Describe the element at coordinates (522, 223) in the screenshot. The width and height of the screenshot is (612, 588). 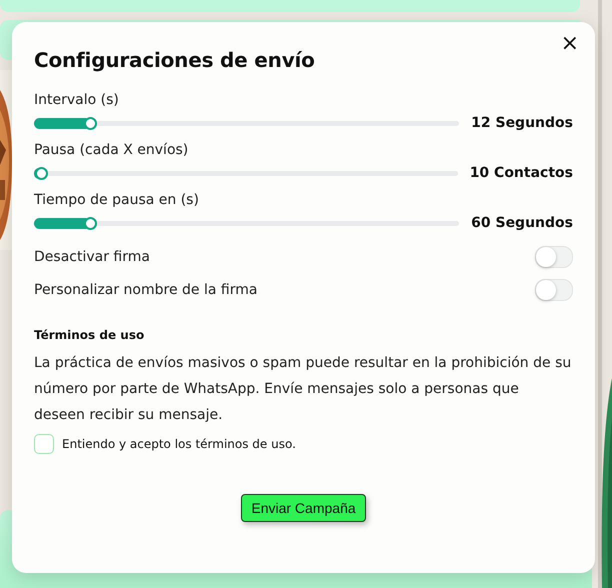
I see `slider-value: 60 Segundos` at that location.